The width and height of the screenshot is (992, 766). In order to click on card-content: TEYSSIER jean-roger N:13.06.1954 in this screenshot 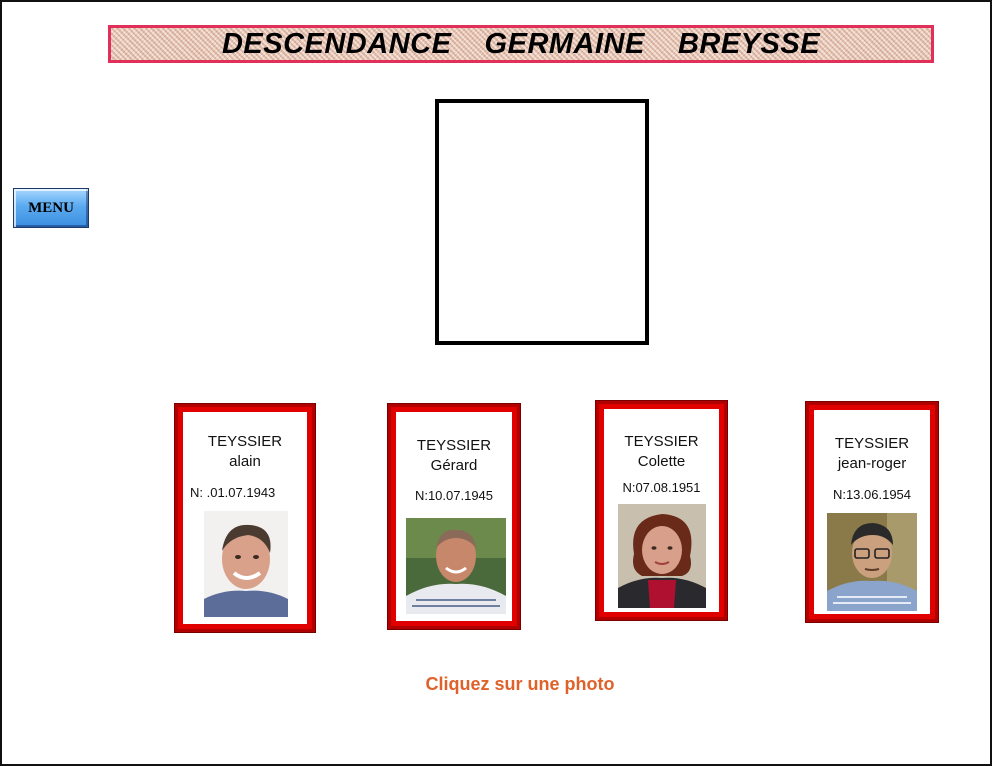, I will do `click(872, 512)`.